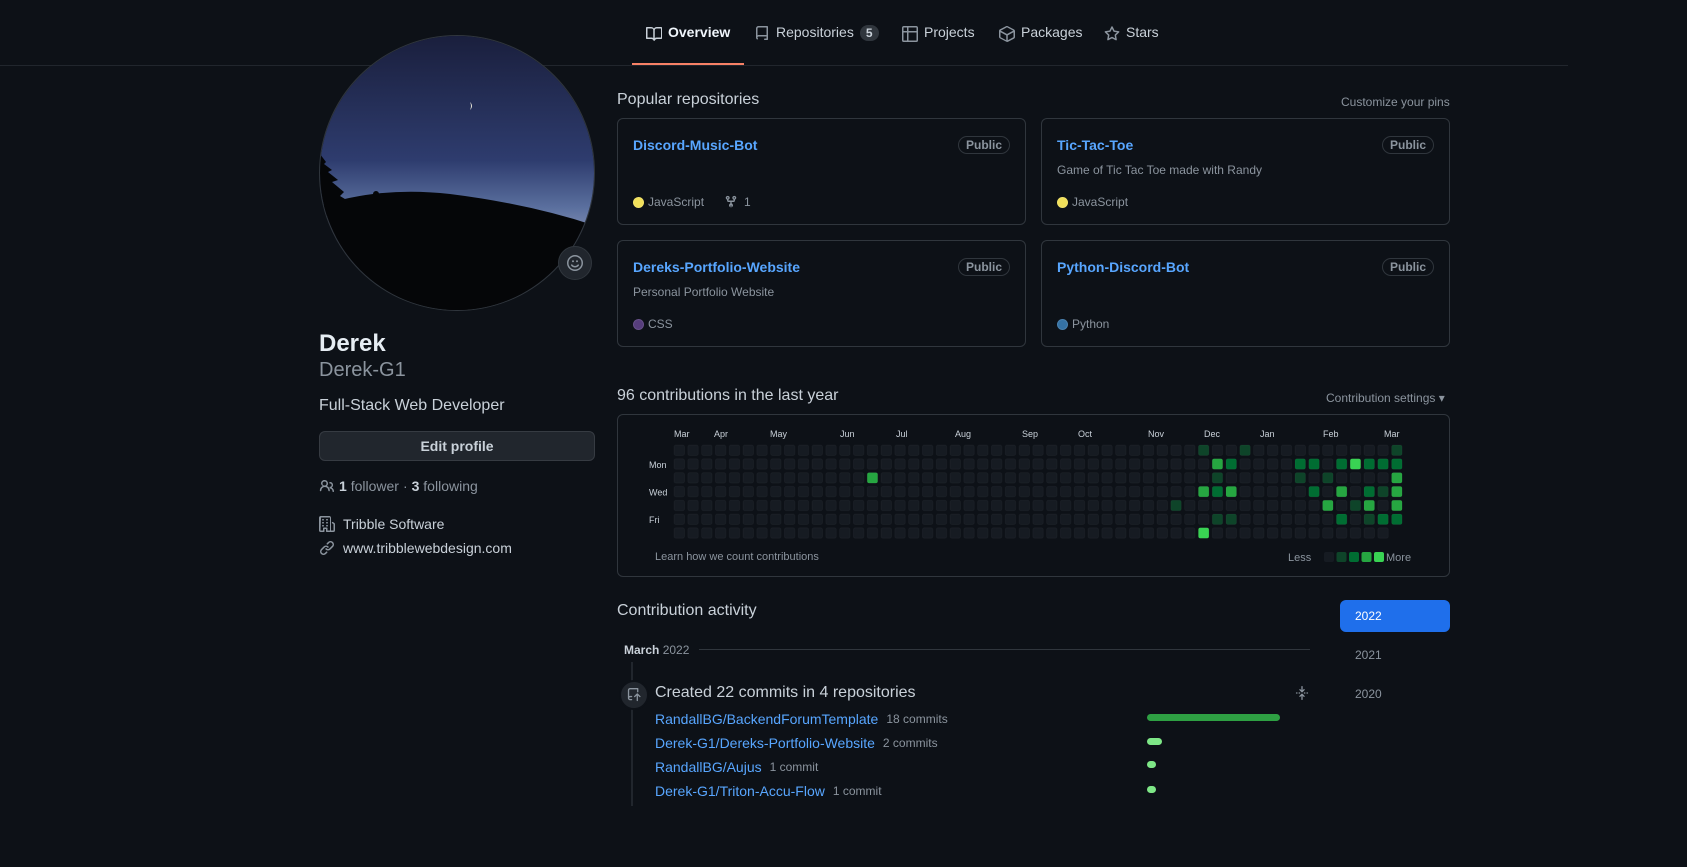 Image resolution: width=1687 pixels, height=867 pixels. What do you see at coordinates (575, 263) in the screenshot?
I see `set-status-button` at bounding box center [575, 263].